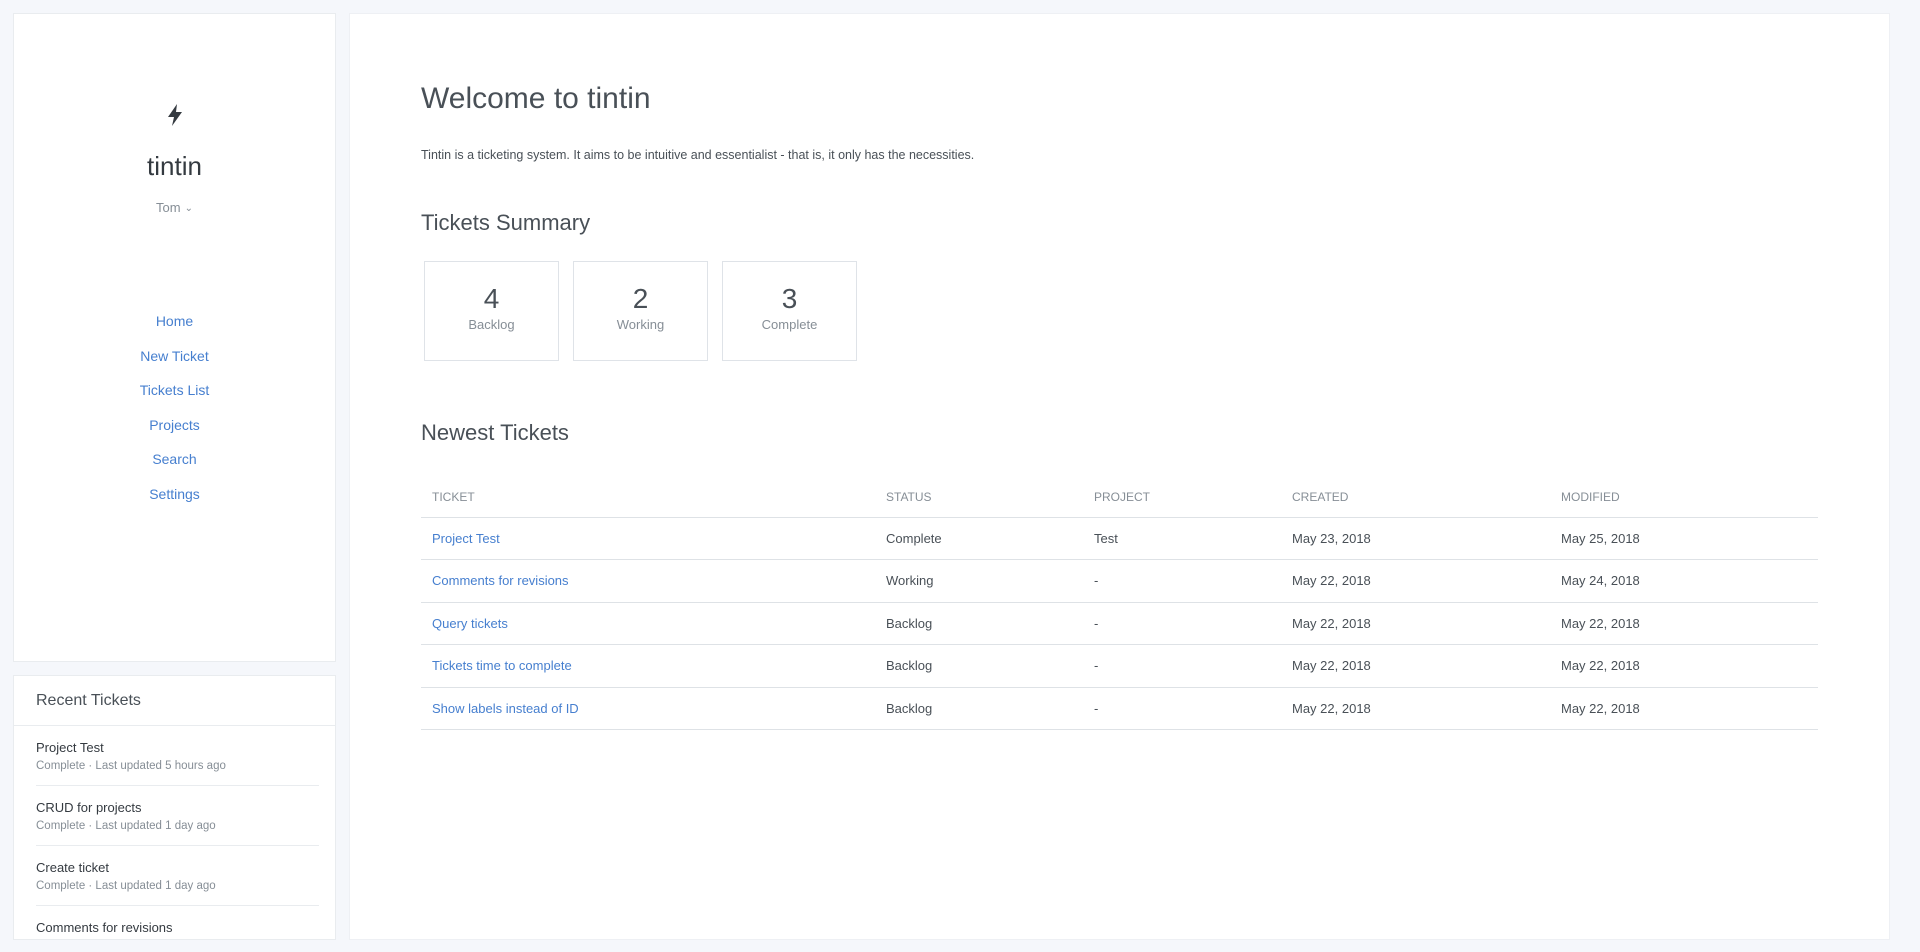 The height and width of the screenshot is (952, 1920). I want to click on summary-cards: 4 Backlog 2 Working 3 Complete, so click(647, 311).